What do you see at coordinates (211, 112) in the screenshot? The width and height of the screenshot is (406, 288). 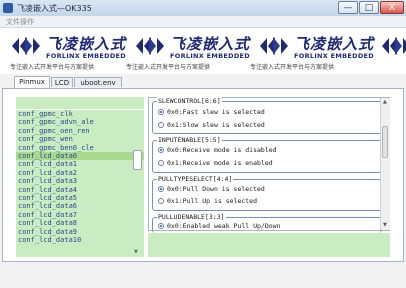 I see `option-radio: 0x0:Fast slew is selected` at bounding box center [211, 112].